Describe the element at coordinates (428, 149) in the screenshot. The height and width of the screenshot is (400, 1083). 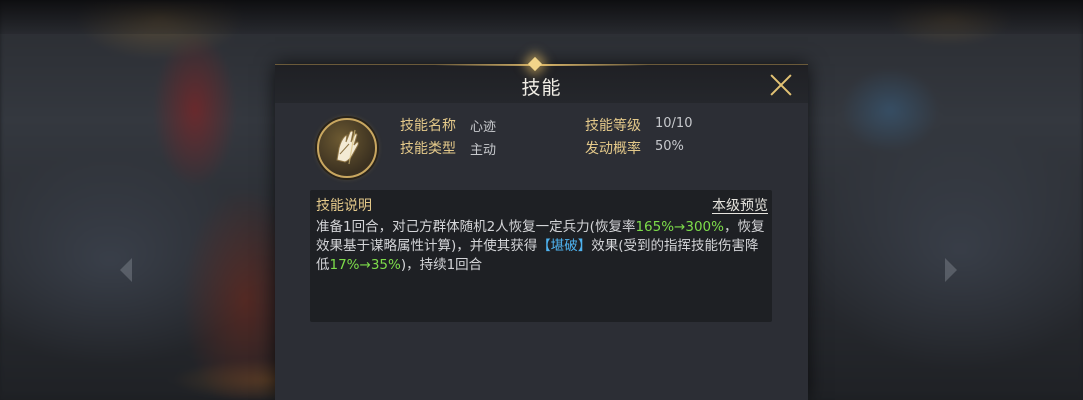
I see `skill-type-label: 技能类型` at that location.